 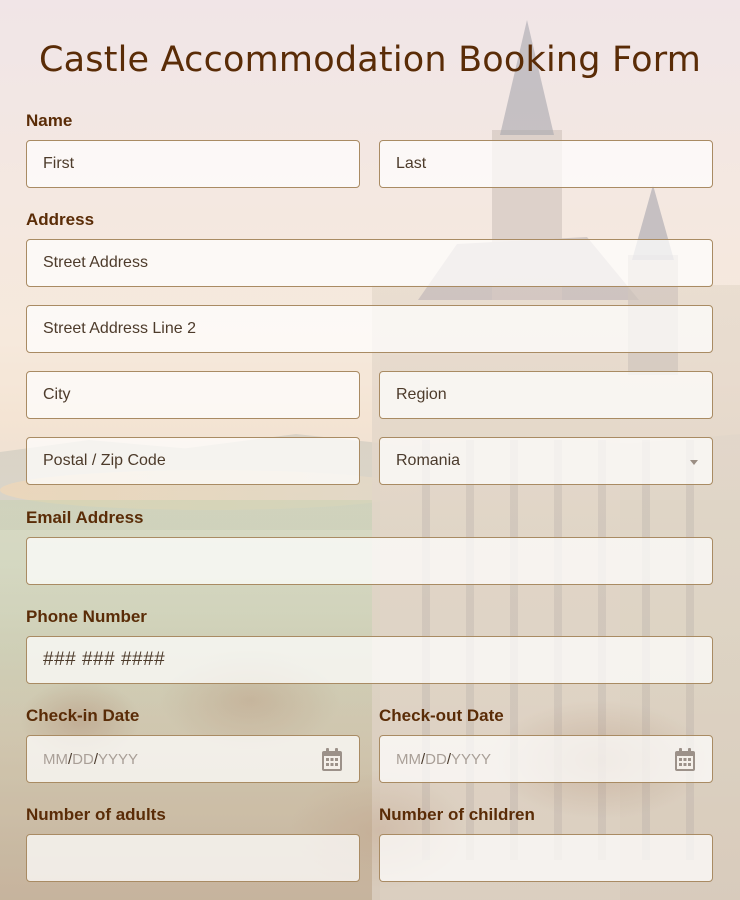 I want to click on street-address-placeholder: Street Address, so click(x=95, y=262).